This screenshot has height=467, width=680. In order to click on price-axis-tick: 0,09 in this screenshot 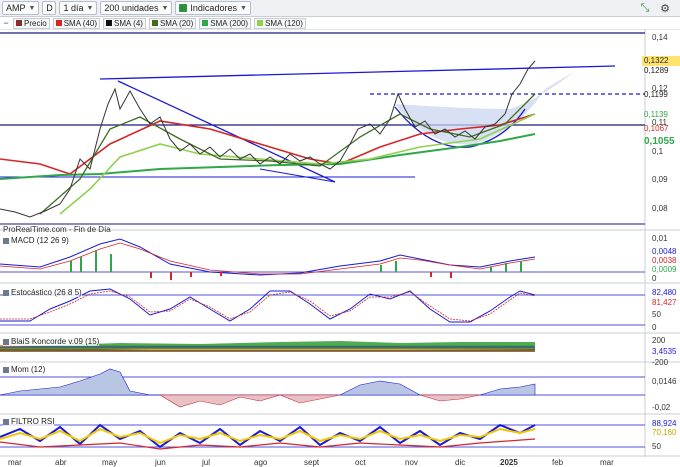, I will do `click(660, 179)`.